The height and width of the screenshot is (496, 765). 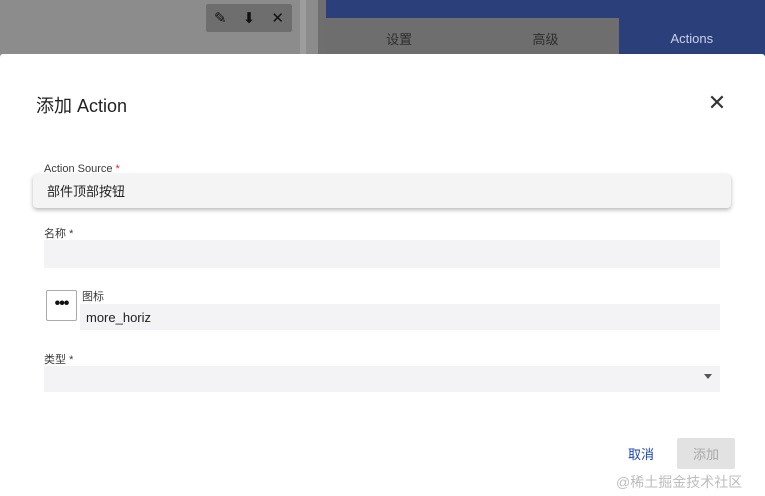 I want to click on tab-actions: Actions, so click(x=691, y=38).